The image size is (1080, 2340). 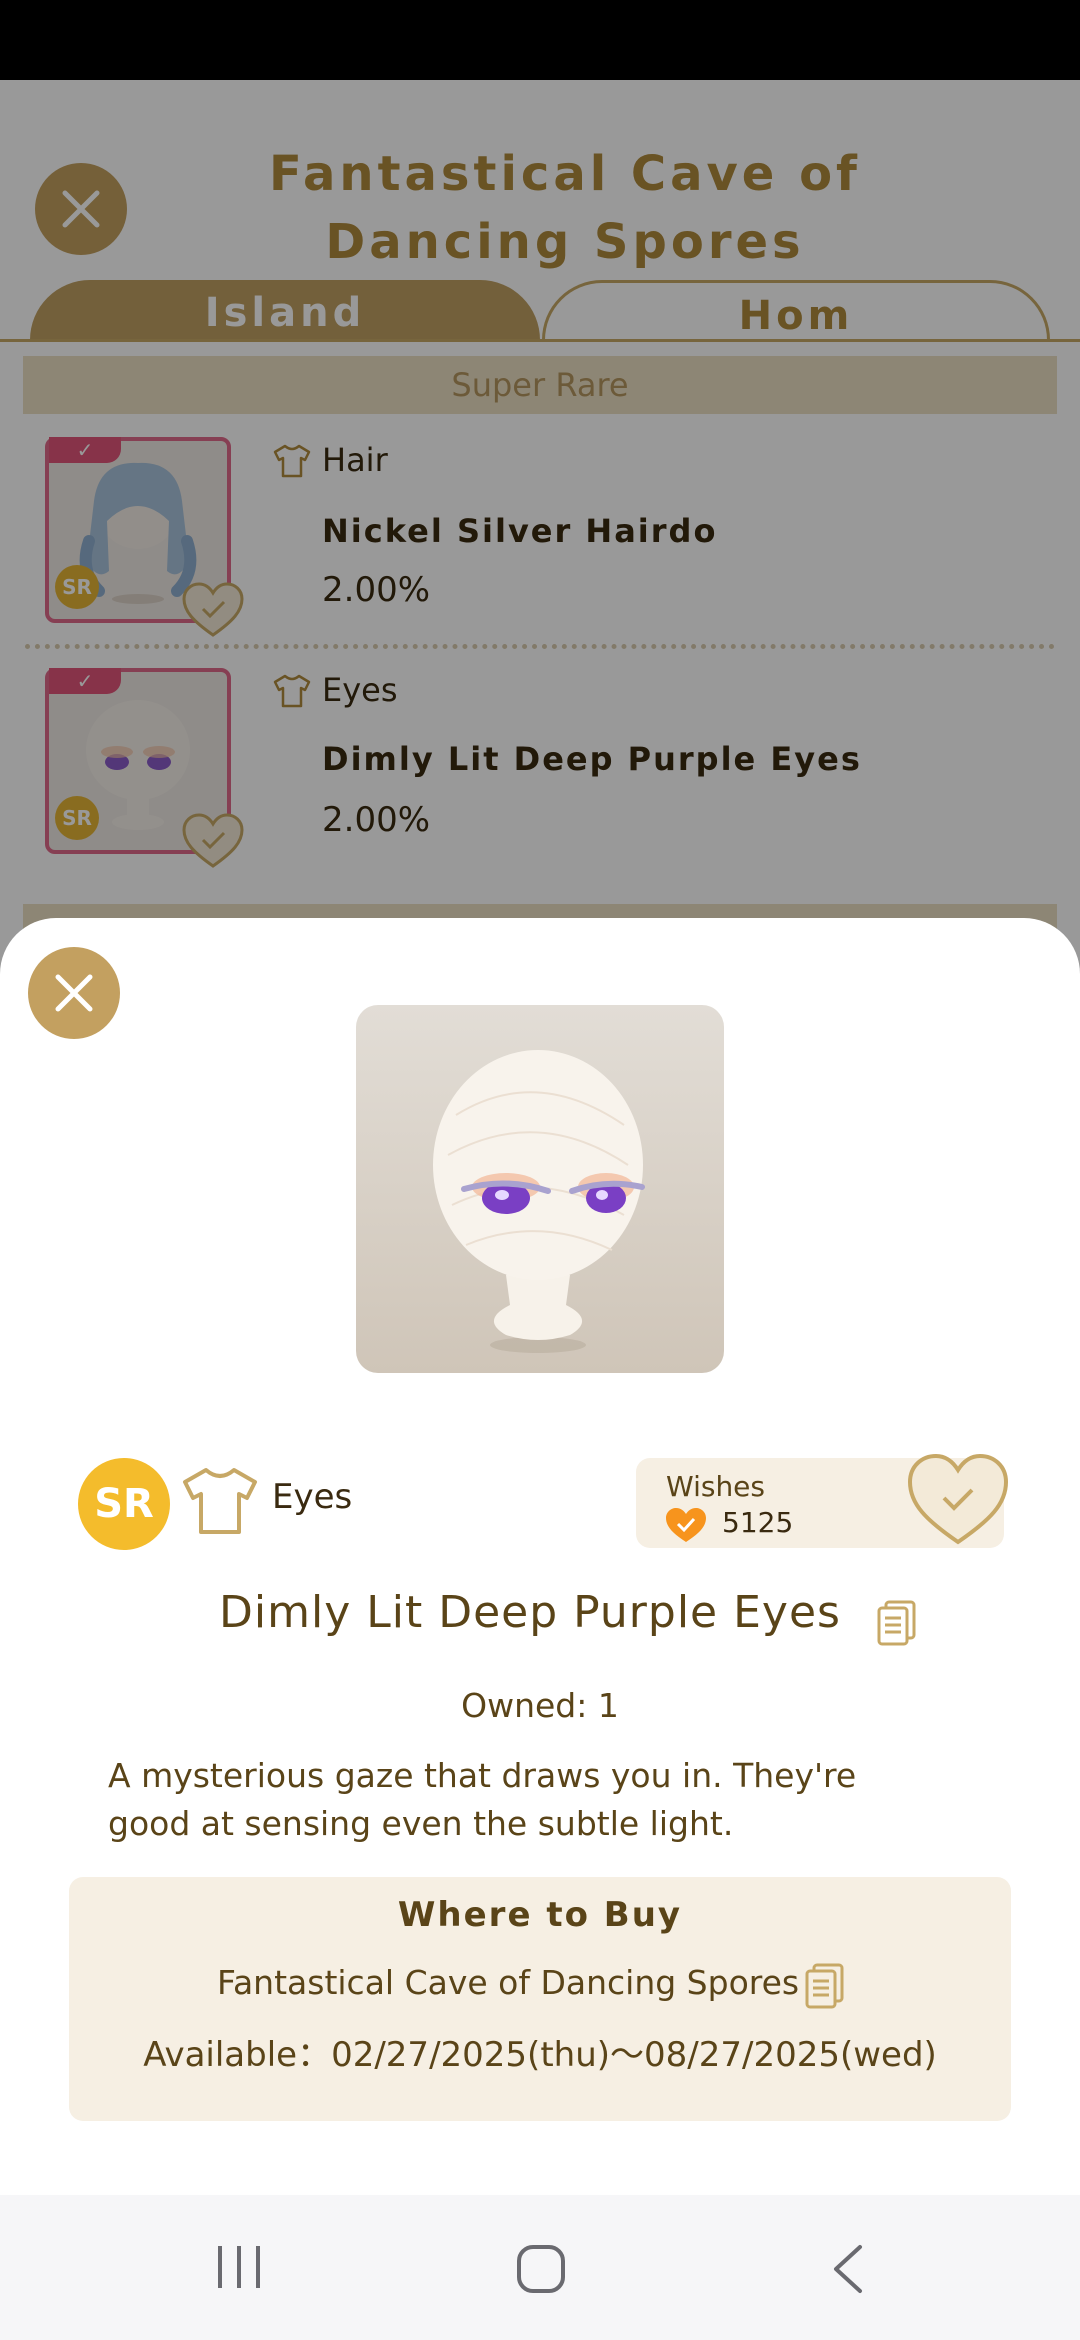 I want to click on back-icon, so click(x=848, y=2269).